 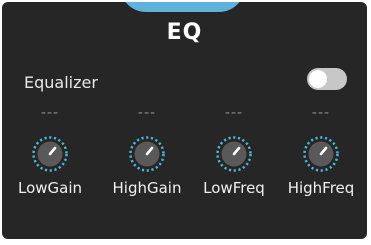 I want to click on equalizer-label: Equalizer, so click(x=61, y=82).